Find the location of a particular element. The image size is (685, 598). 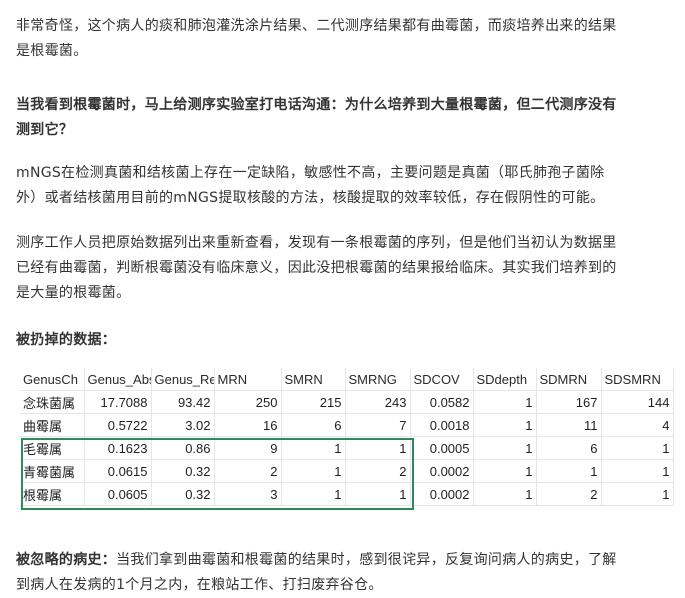

paragraph-2-line-2: 测到它？ is located at coordinates (45, 130).